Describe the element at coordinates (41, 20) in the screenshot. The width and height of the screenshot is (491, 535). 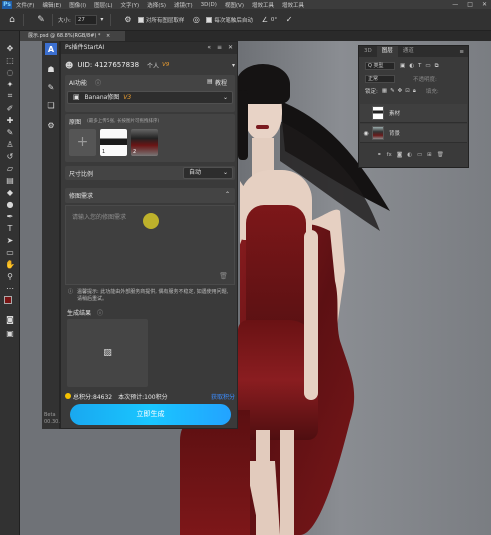
I see `eyedropper-icon: ✎` at that location.